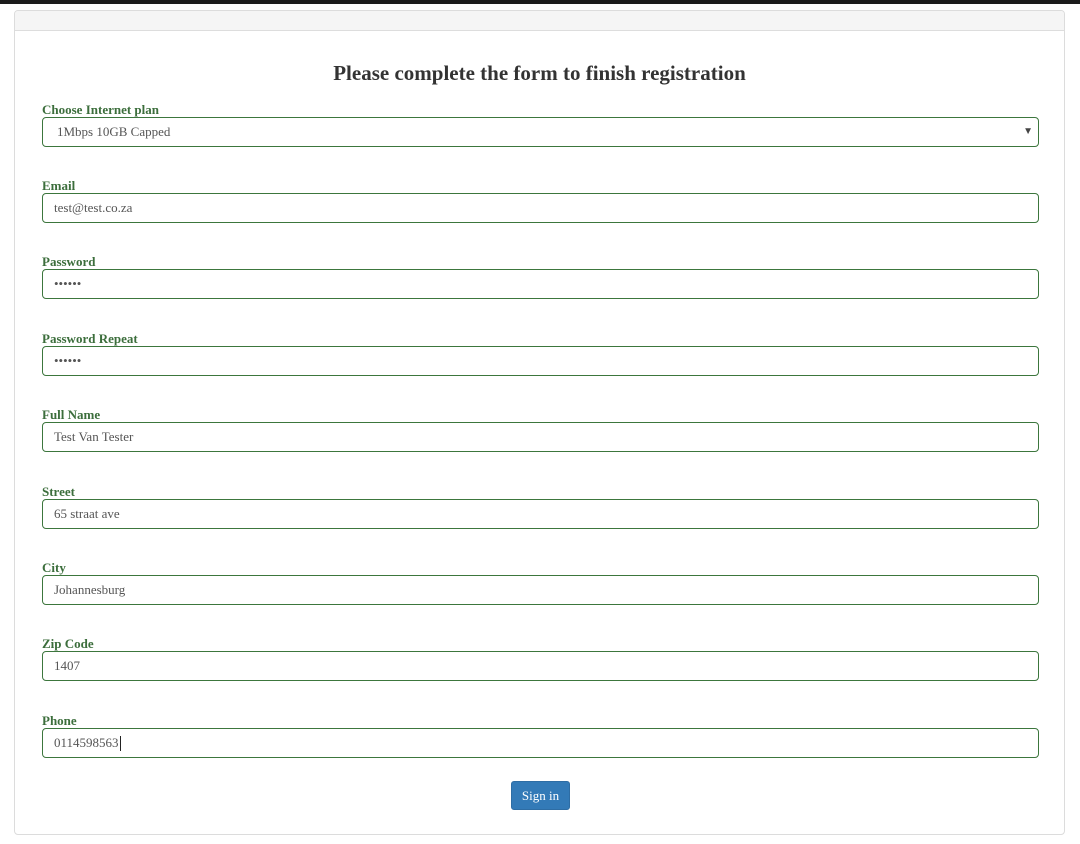 The image size is (1080, 844). I want to click on panel-heading, so click(539, 21).